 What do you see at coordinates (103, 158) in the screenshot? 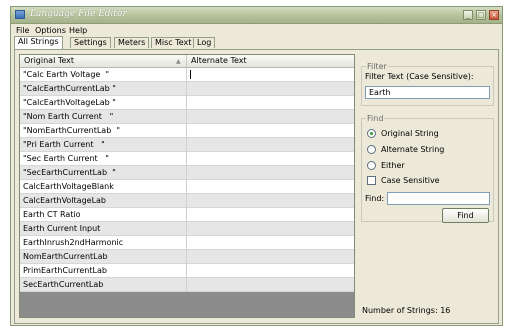
I see `original-text-cell: "Sec Earth Current "` at bounding box center [103, 158].